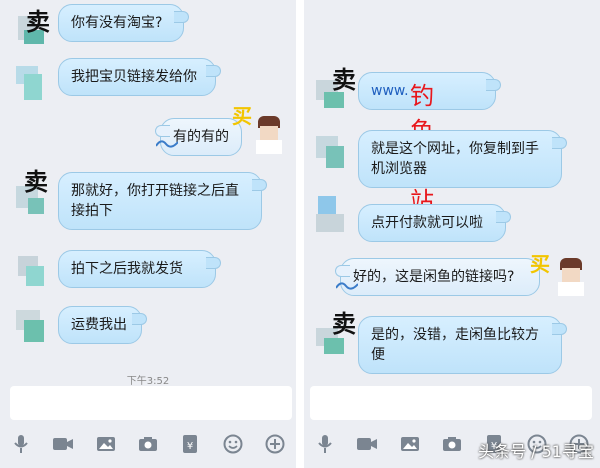 The width and height of the screenshot is (600, 468). I want to click on message-bubble: 运费我出, so click(102, 325).